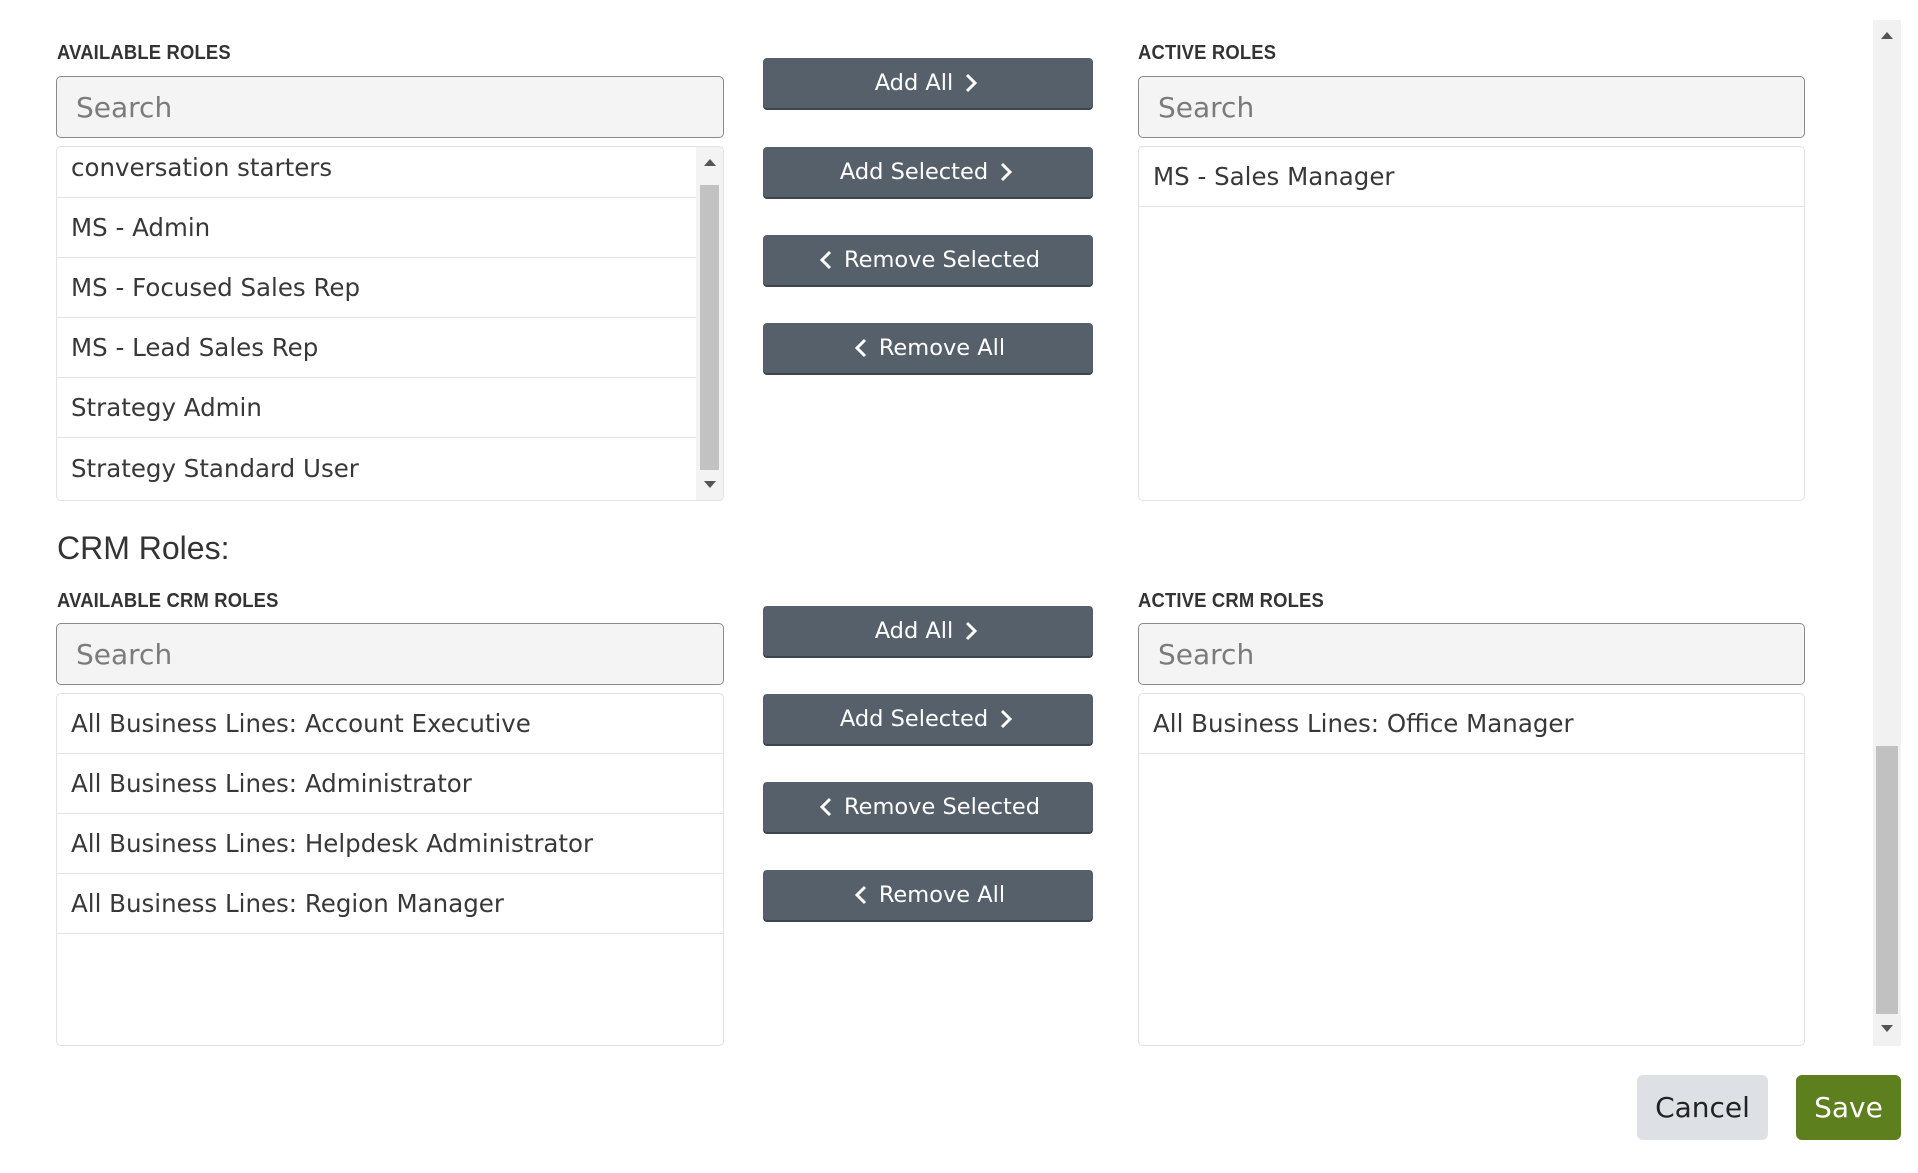  I want to click on list-item: All Business Lines: Office Manager, so click(1471, 724).